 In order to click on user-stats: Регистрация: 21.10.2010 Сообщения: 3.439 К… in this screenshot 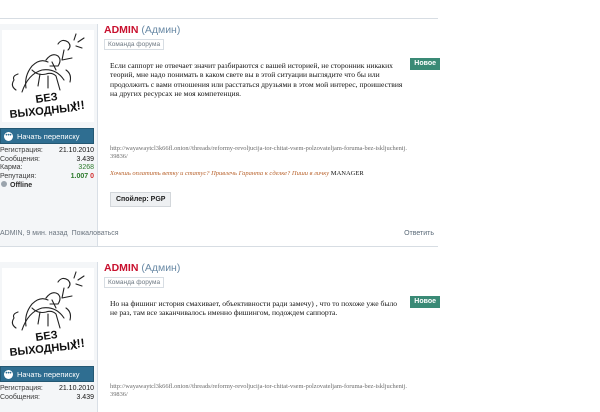, I will do `click(47, 168)`.